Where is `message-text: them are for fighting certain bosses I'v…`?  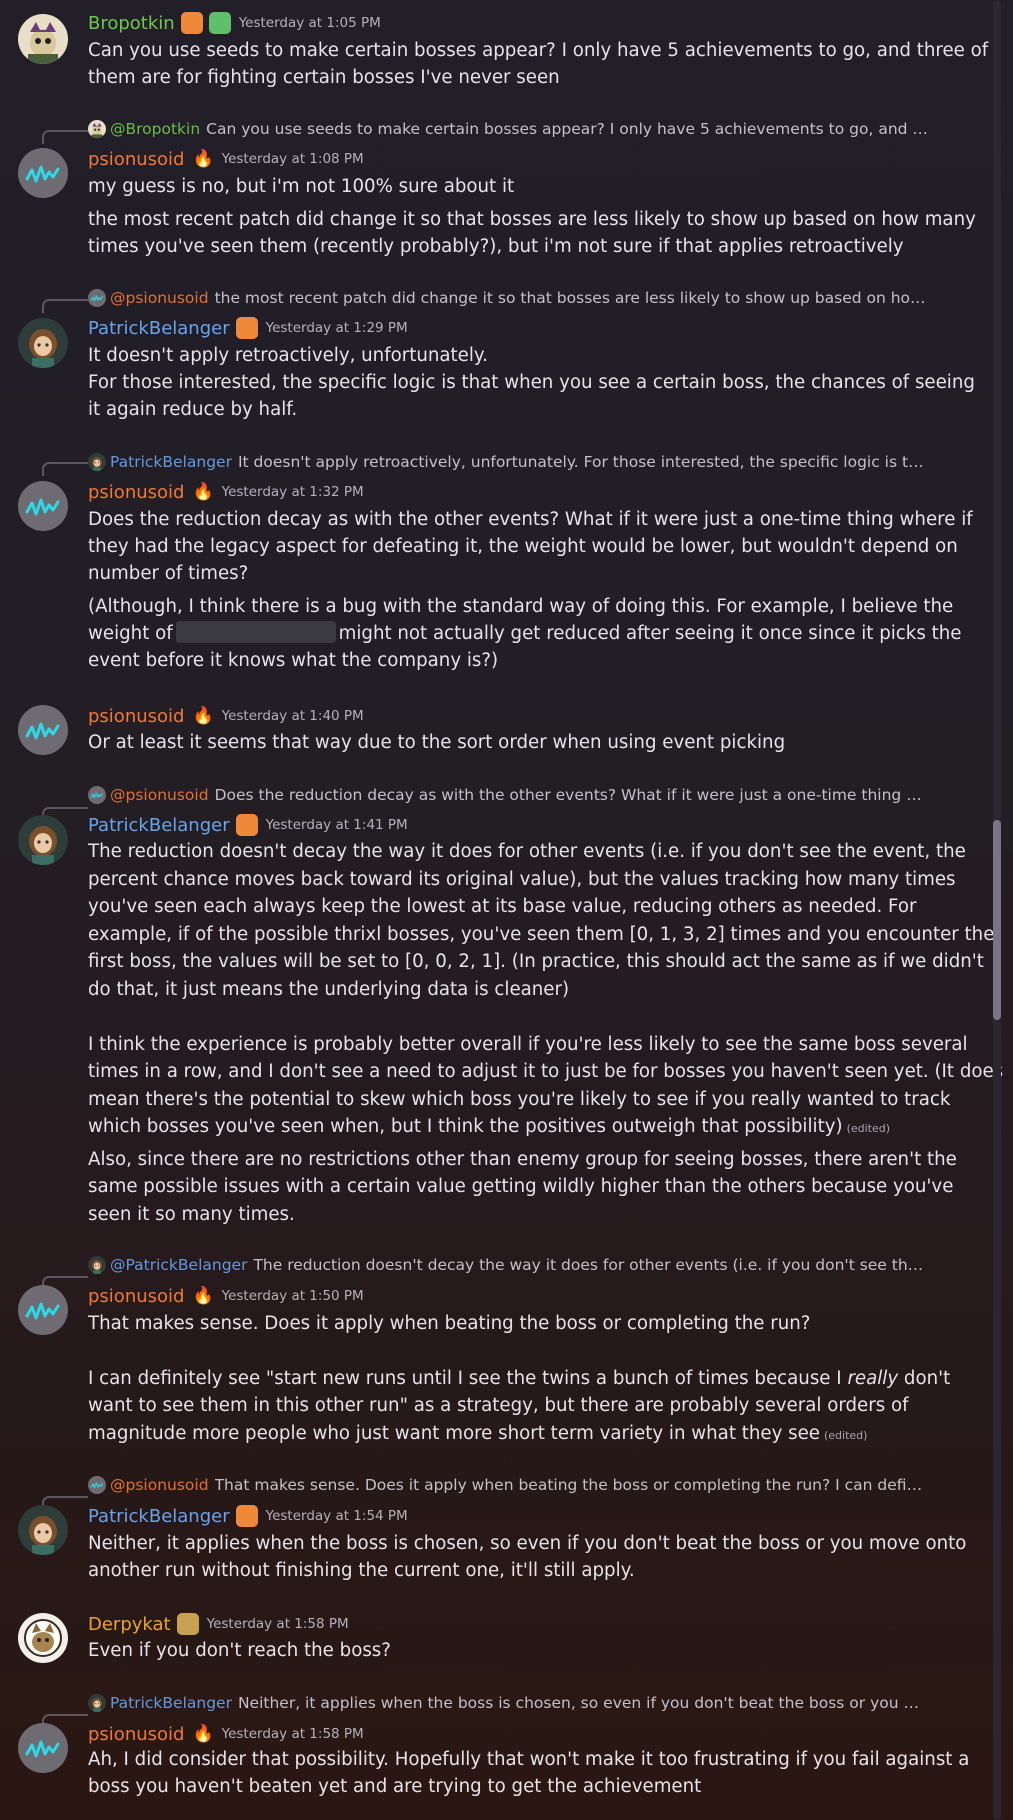 message-text: them are for fighting certain bosses I'v… is located at coordinates (324, 77).